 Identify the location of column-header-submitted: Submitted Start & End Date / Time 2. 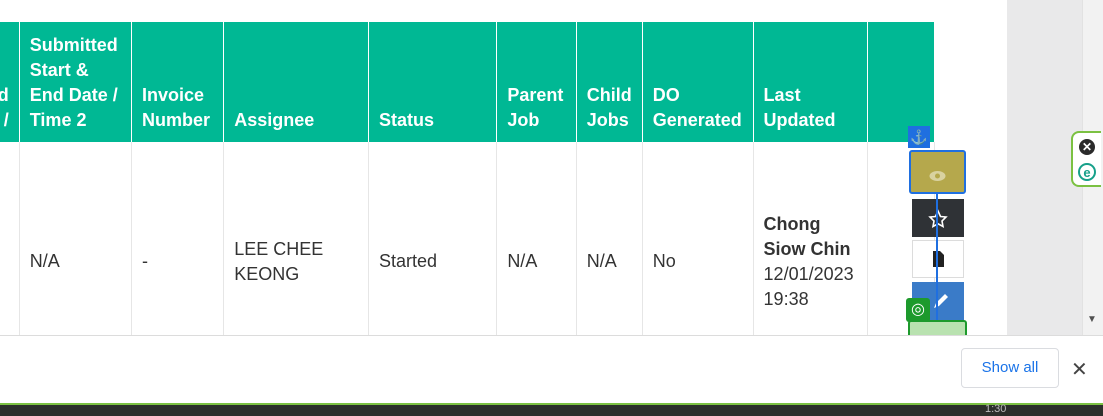
(76, 82).